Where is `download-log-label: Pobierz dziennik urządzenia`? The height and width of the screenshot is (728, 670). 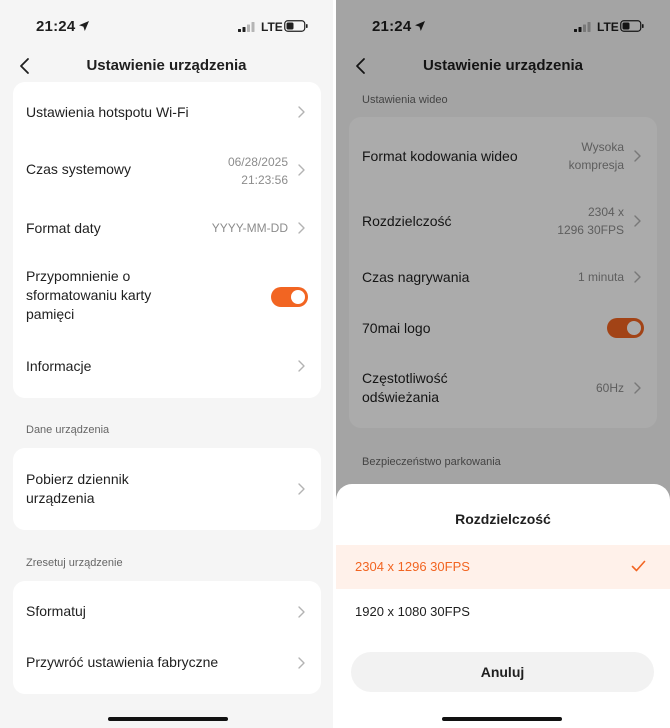
download-log-label: Pobierz dziennik urządzenia is located at coordinates (77, 489).